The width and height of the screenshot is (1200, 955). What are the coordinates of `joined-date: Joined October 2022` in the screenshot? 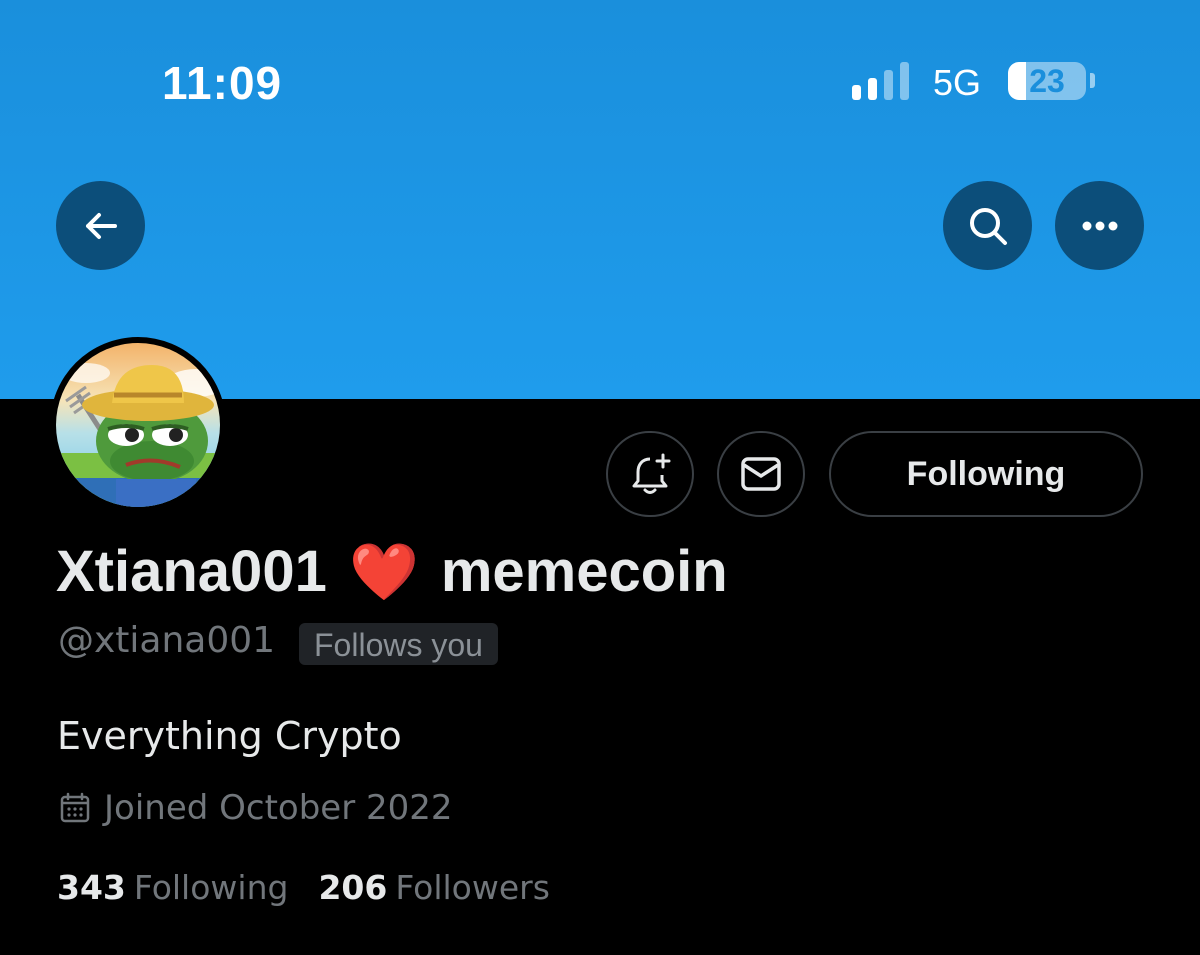 It's located at (255, 808).